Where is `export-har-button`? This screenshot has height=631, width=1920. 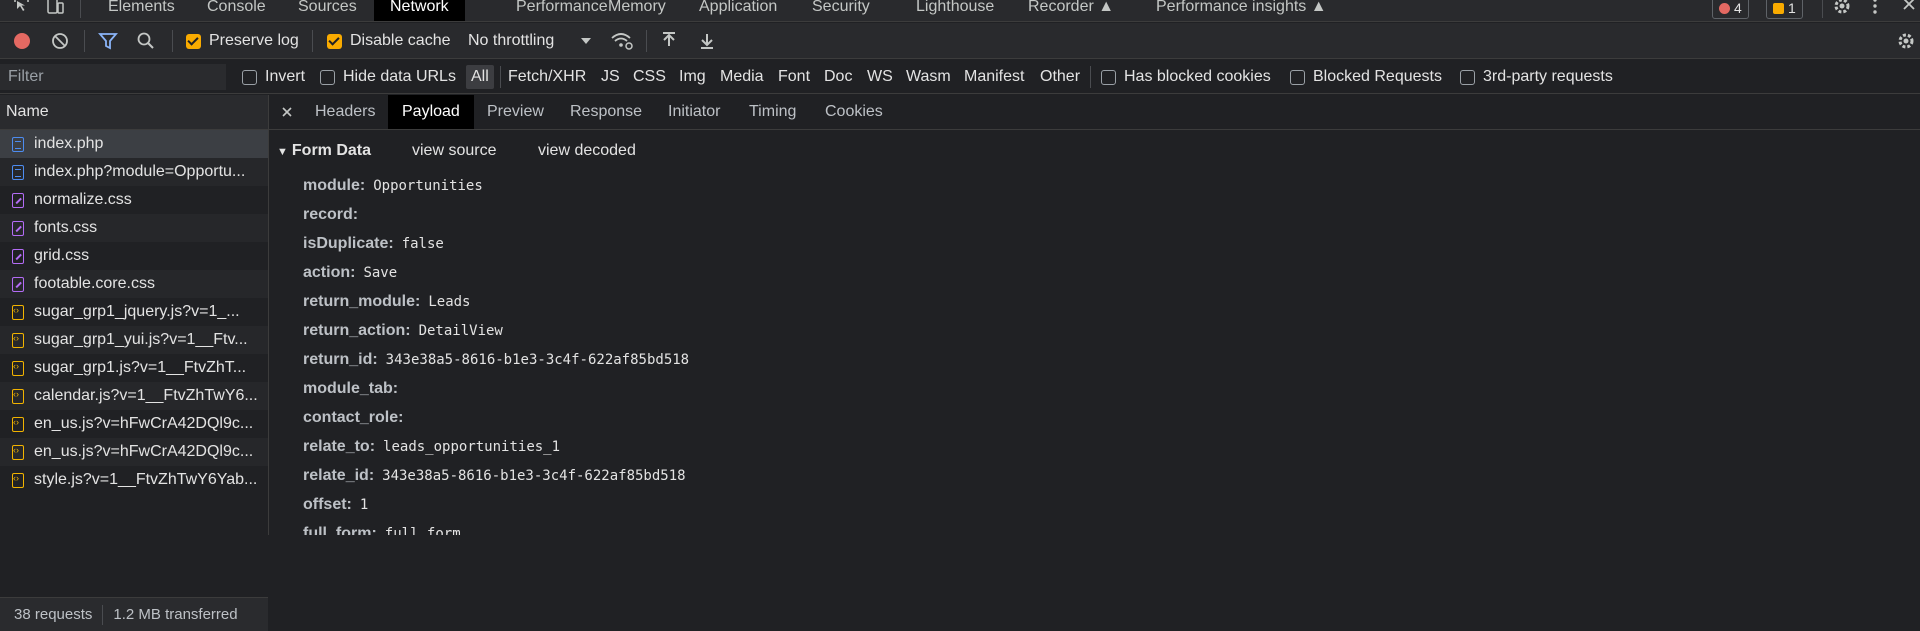
export-har-button is located at coordinates (707, 41).